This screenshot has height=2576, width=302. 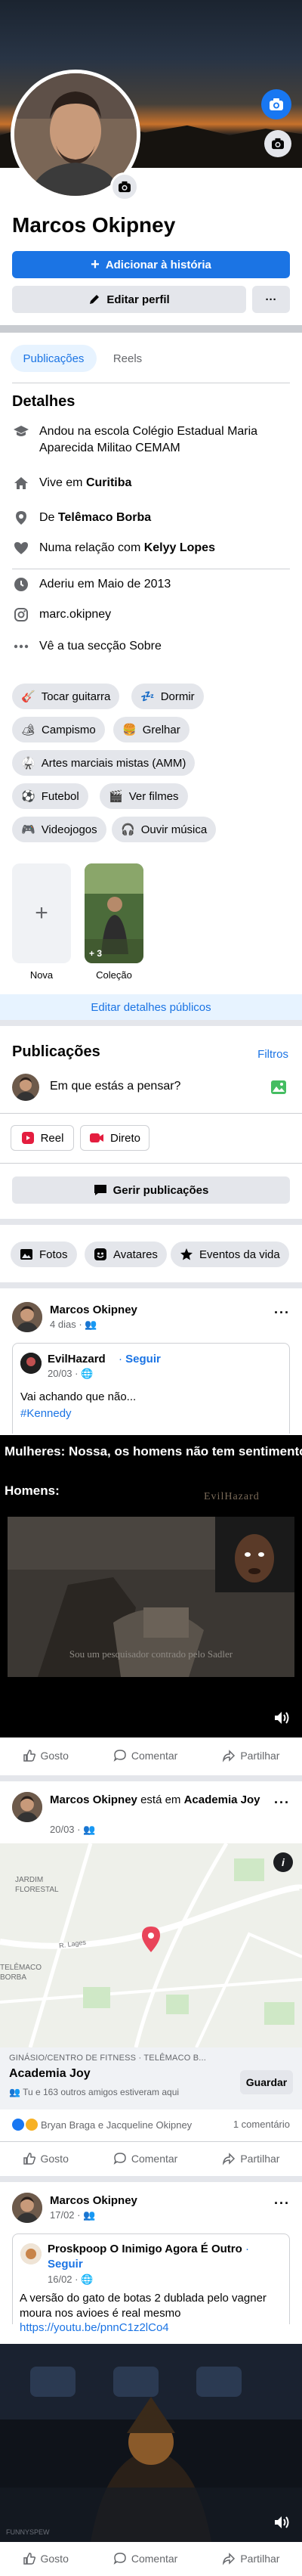 I want to click on headphones-icon: 🎧, so click(x=128, y=829).